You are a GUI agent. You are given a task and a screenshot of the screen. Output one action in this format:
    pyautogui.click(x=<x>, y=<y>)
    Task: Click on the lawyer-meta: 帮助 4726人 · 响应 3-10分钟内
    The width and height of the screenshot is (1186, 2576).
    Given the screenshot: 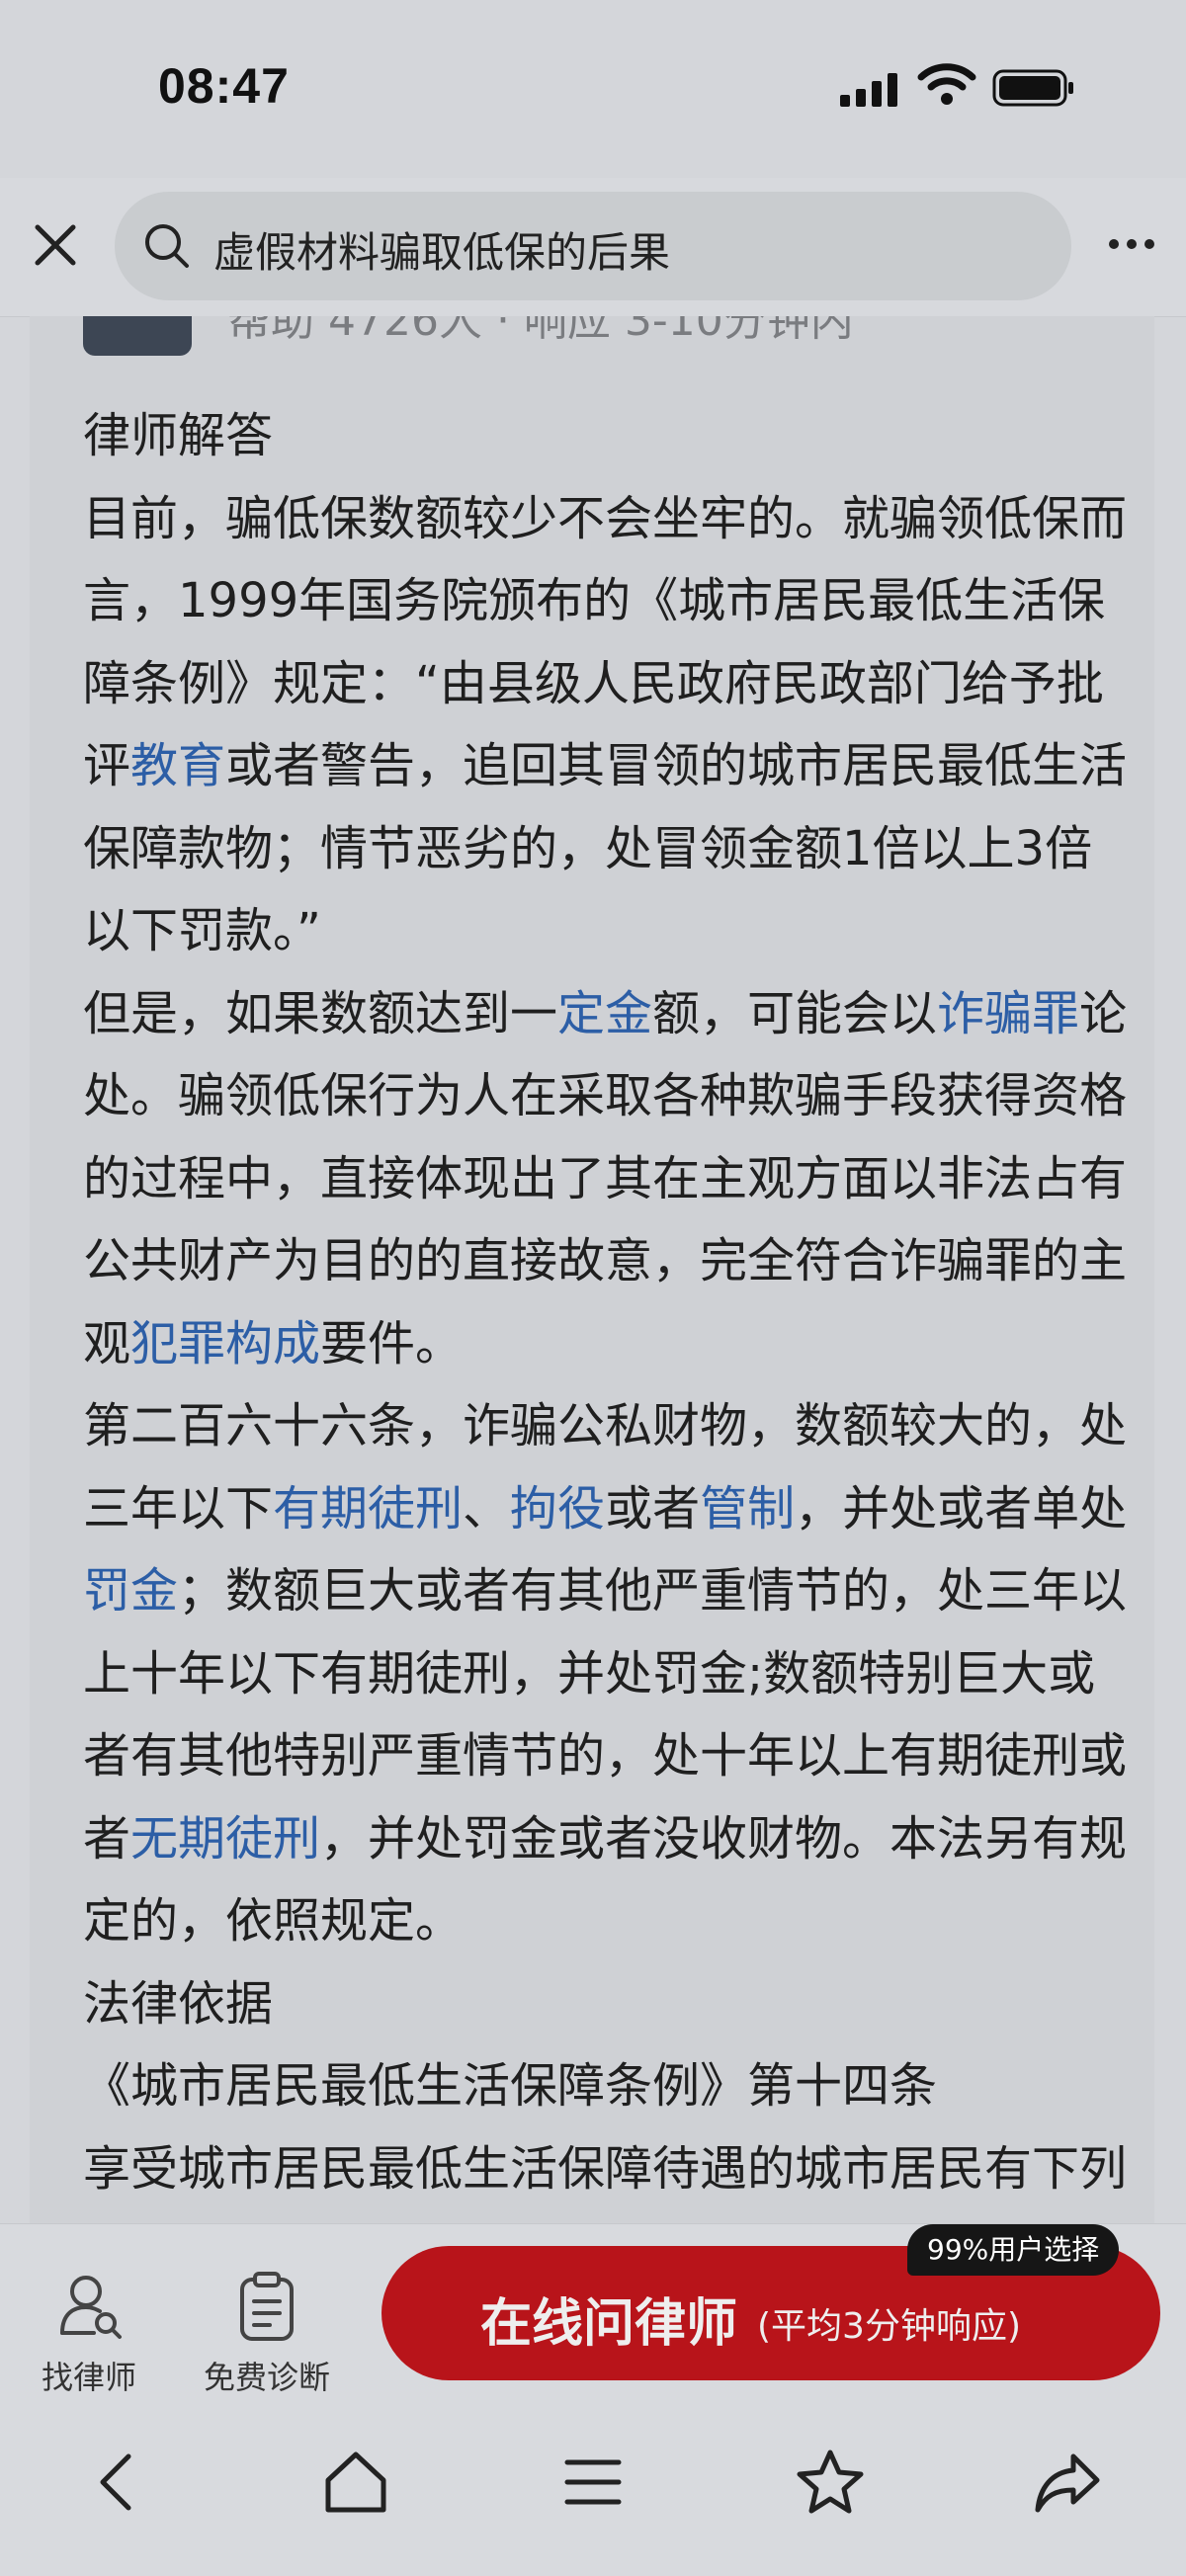 What is the action you would take?
    pyautogui.click(x=540, y=331)
    